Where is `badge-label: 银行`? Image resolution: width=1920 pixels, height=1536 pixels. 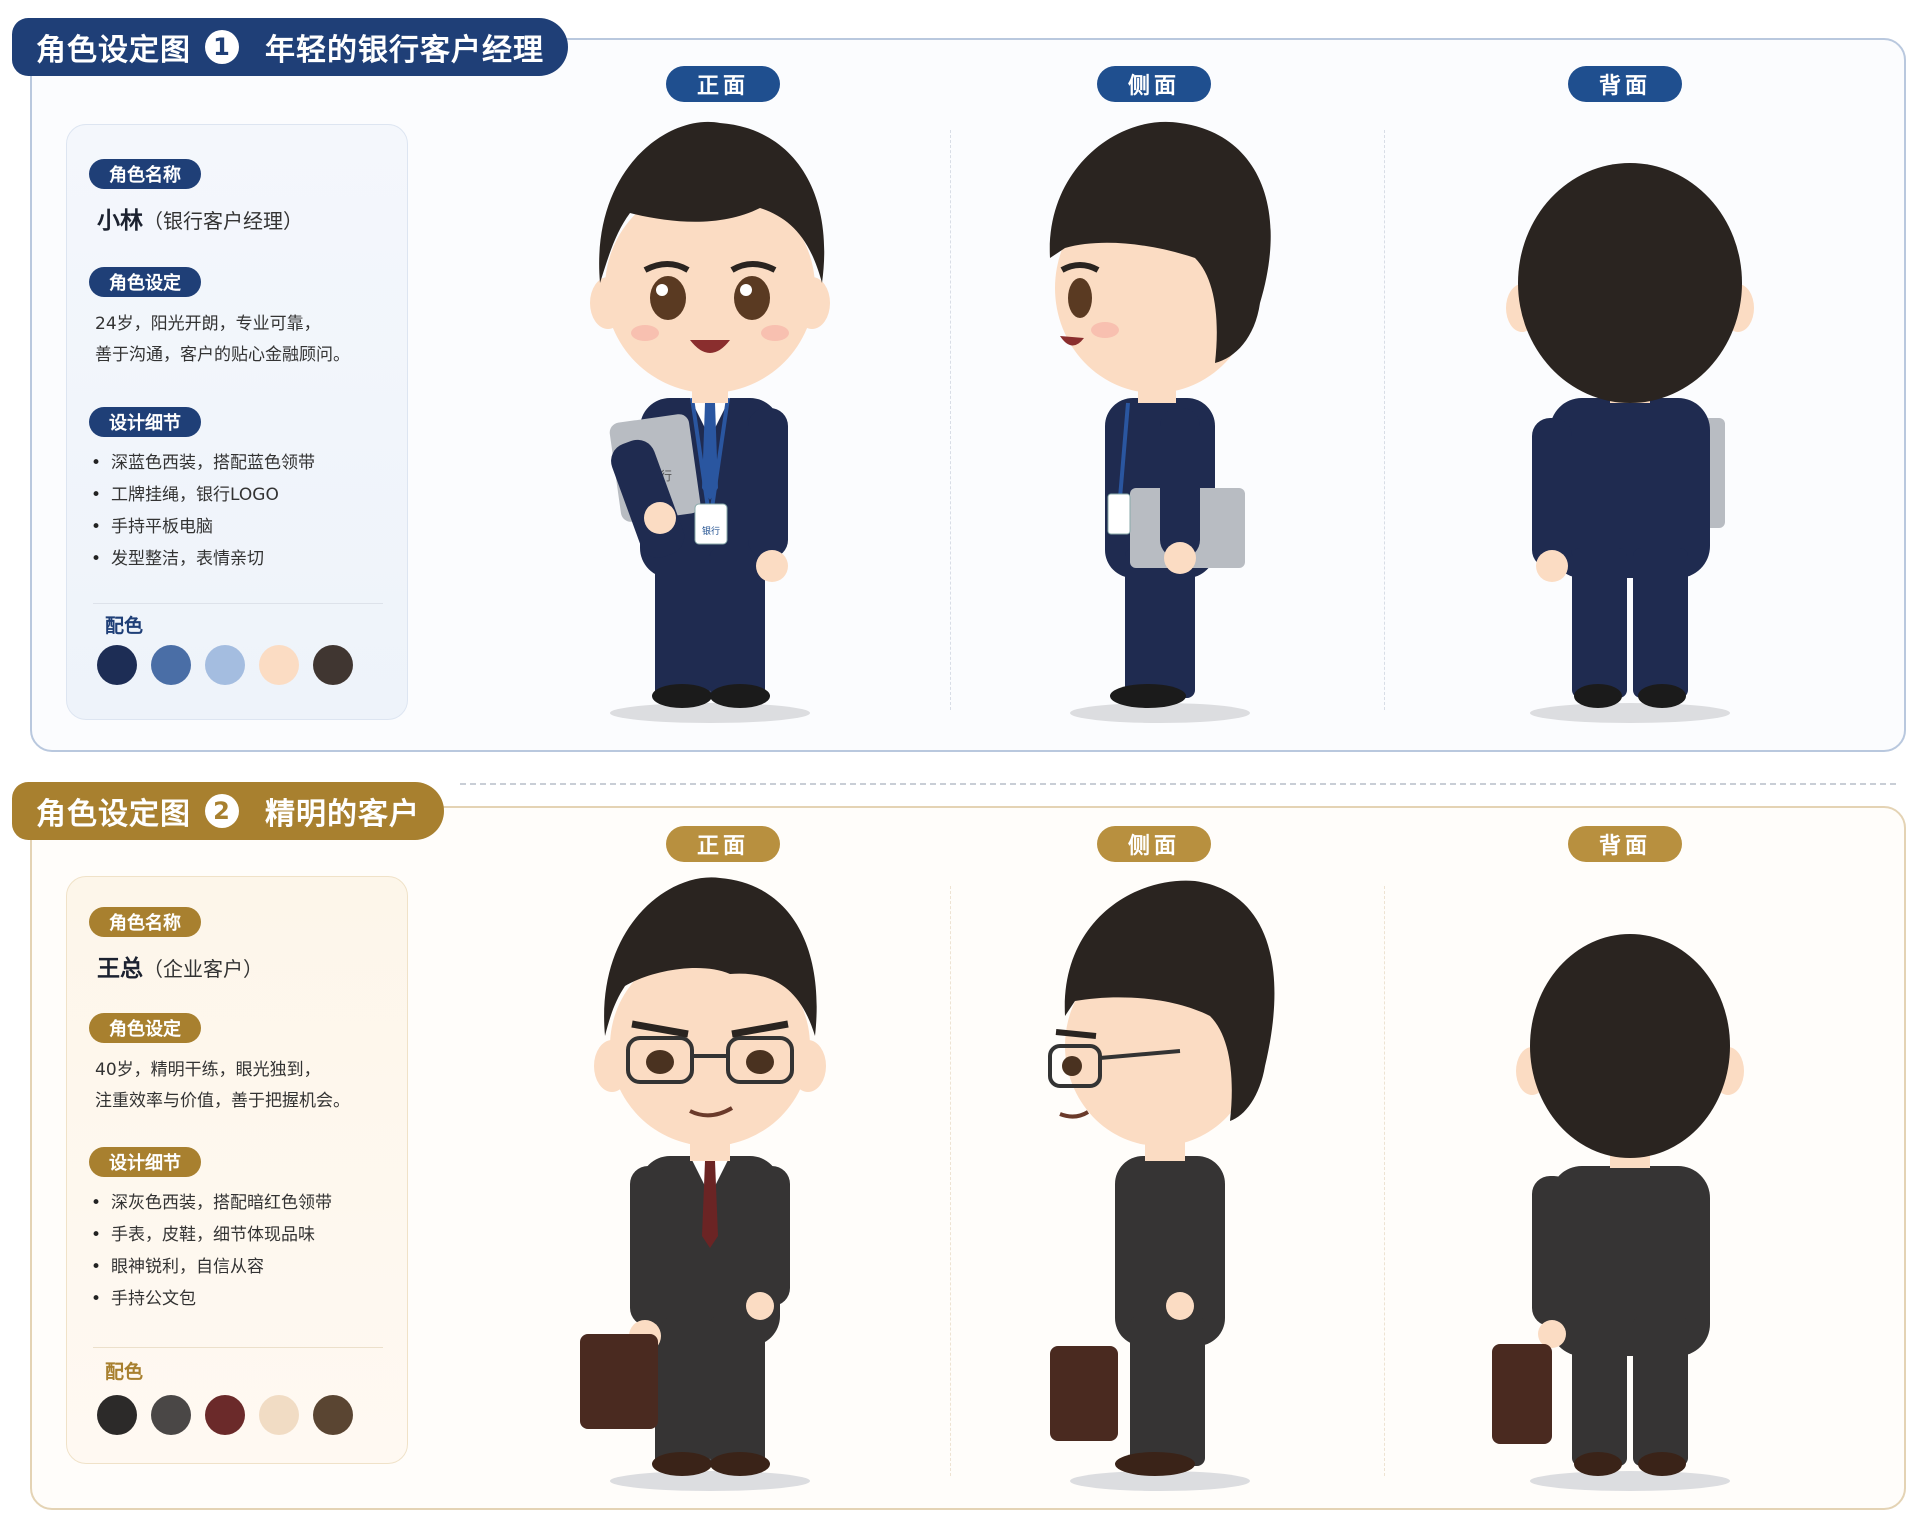 badge-label: 银行 is located at coordinates (711, 531).